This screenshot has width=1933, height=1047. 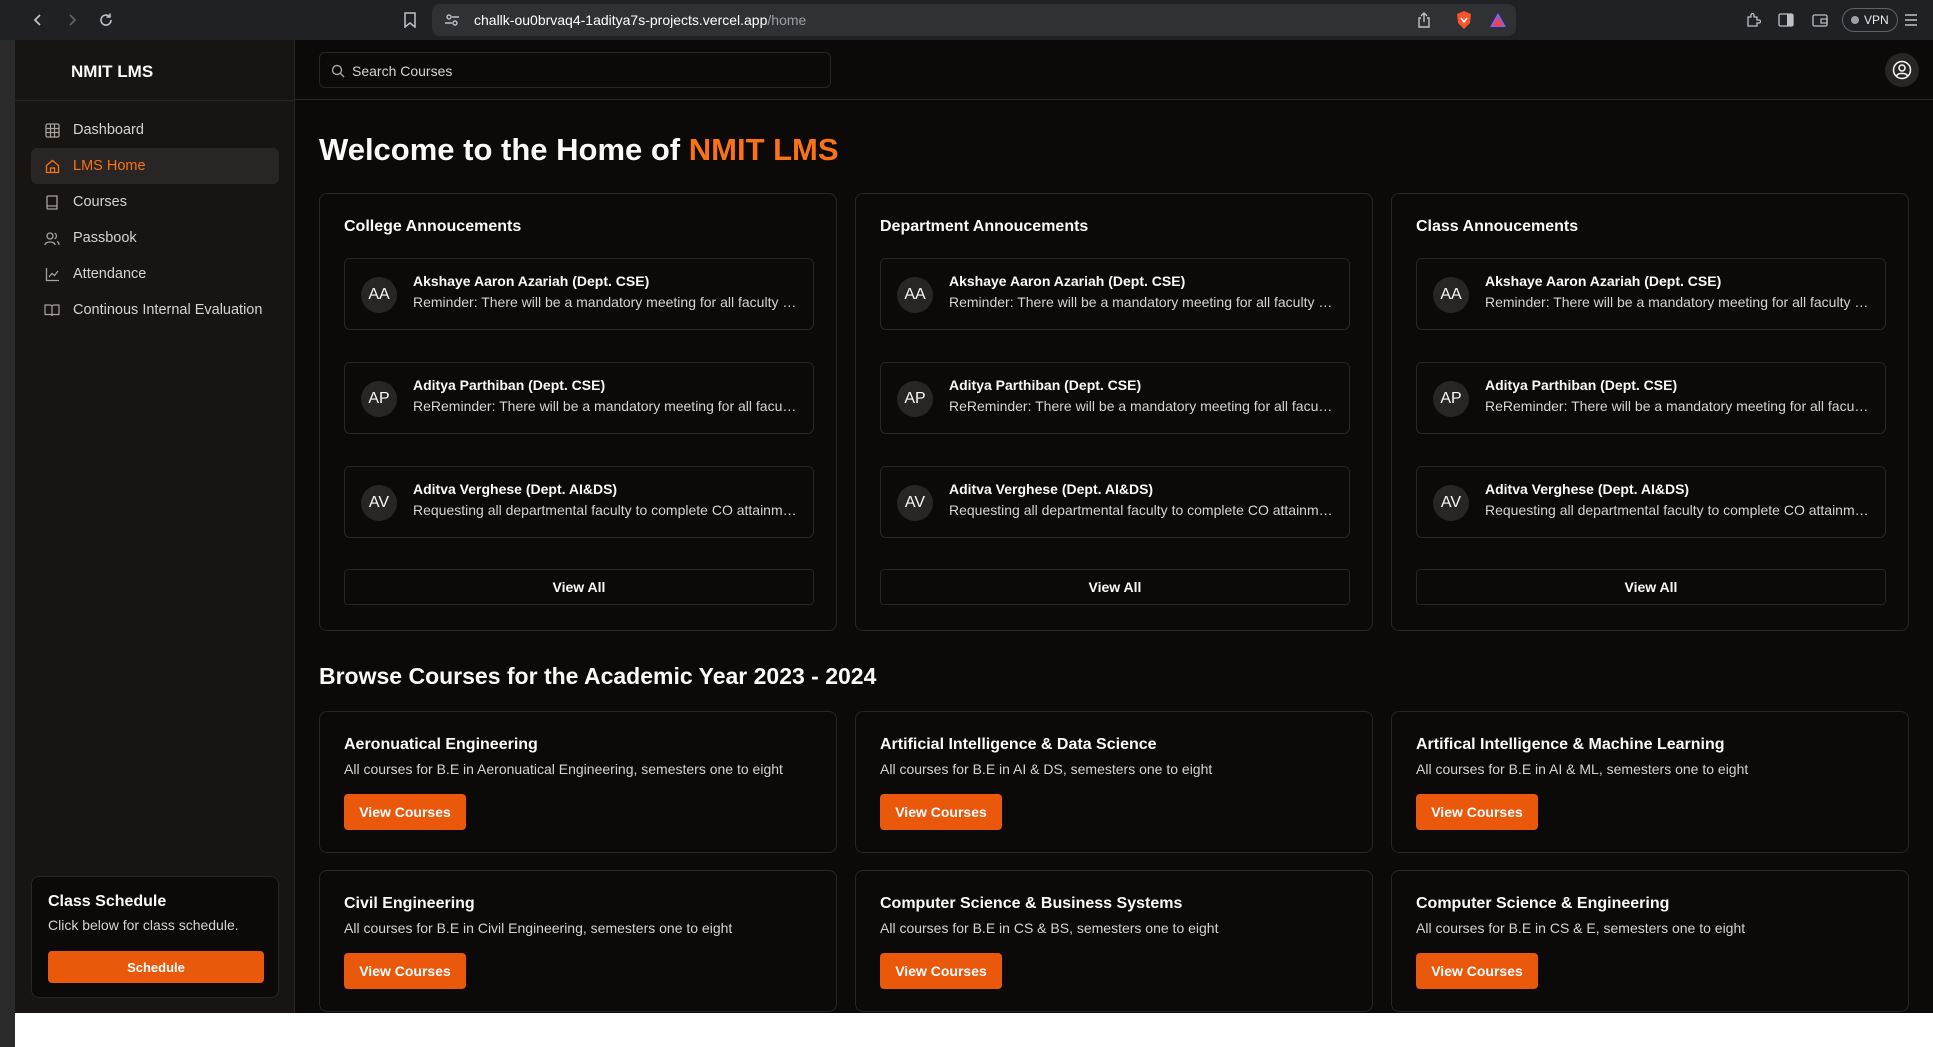 I want to click on site-settings-icon, so click(x=452, y=20).